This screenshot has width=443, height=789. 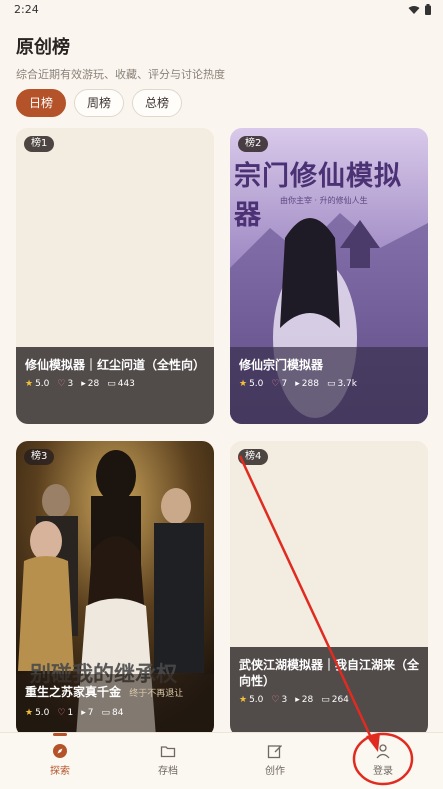 I want to click on ranking-tabs: 日榜 周榜 总榜, so click(x=99, y=103).